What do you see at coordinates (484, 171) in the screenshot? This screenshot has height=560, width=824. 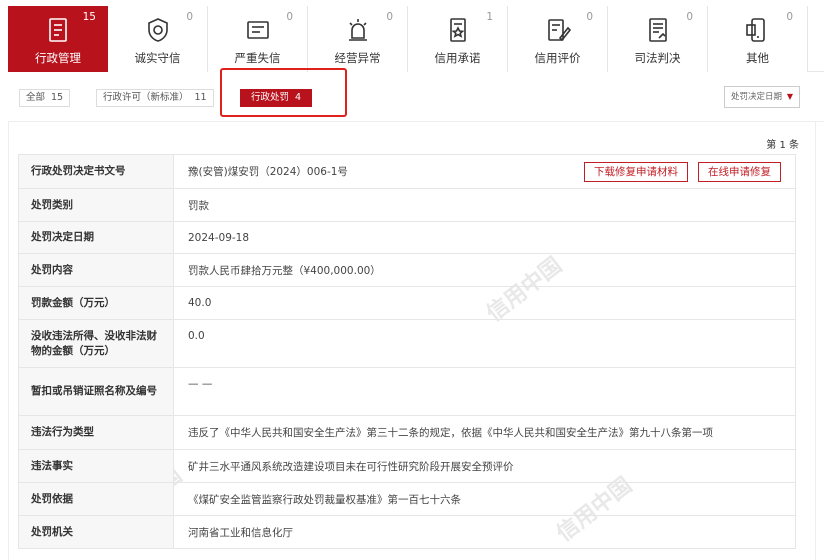 I see `row-value-cell: 豫(安管)煤安罚（2024）006-1号 下载修复申请材料 在线申请修复` at bounding box center [484, 171].